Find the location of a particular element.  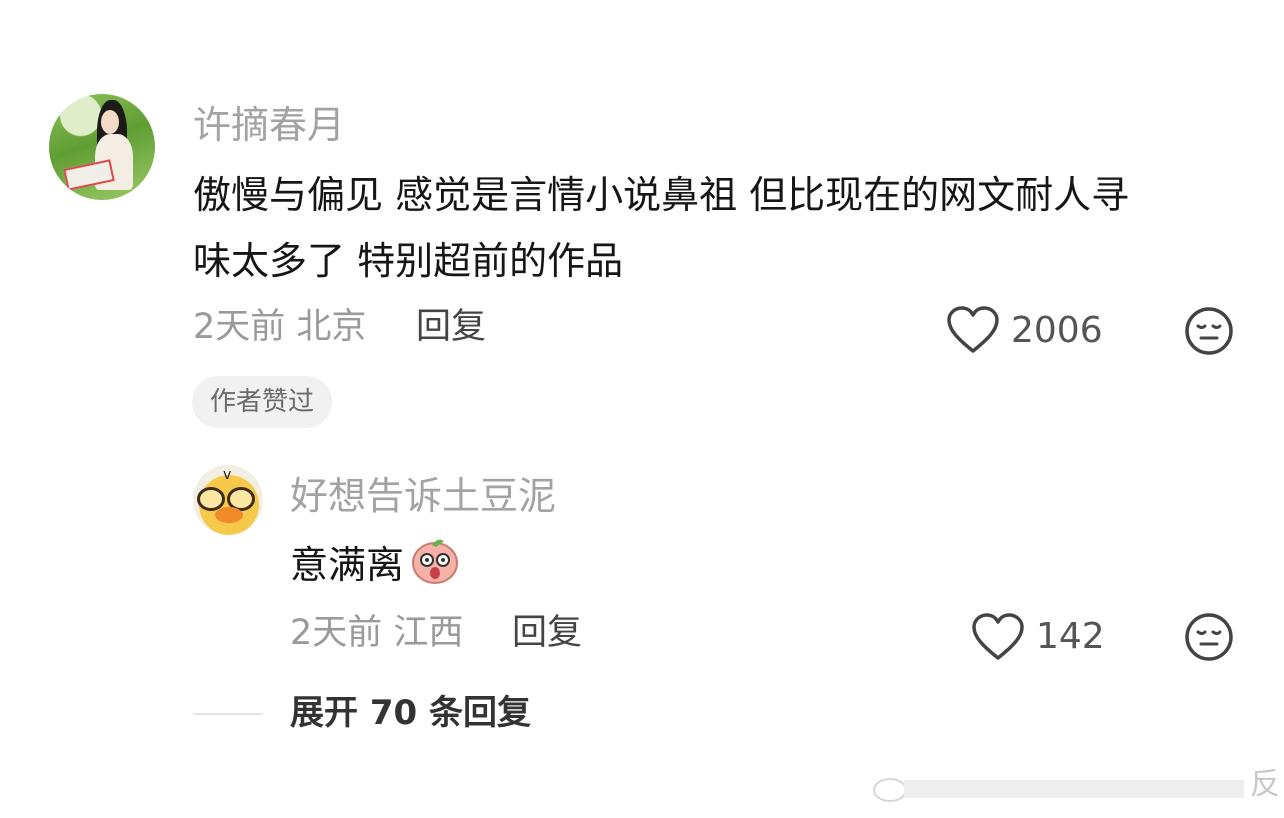

reply-time-location: 2天前 江西 is located at coordinates (377, 633).